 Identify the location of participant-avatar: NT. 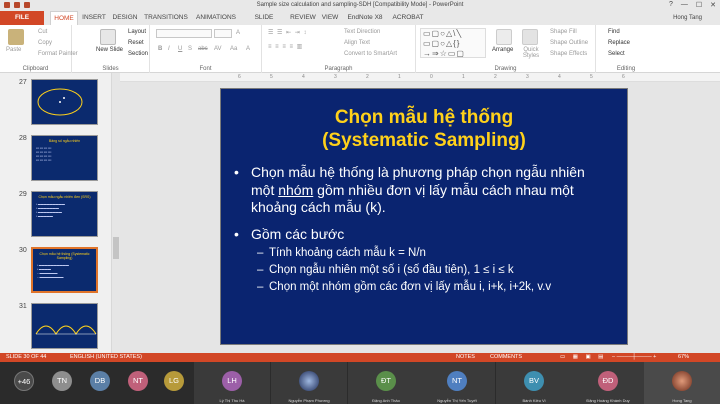
(138, 381).